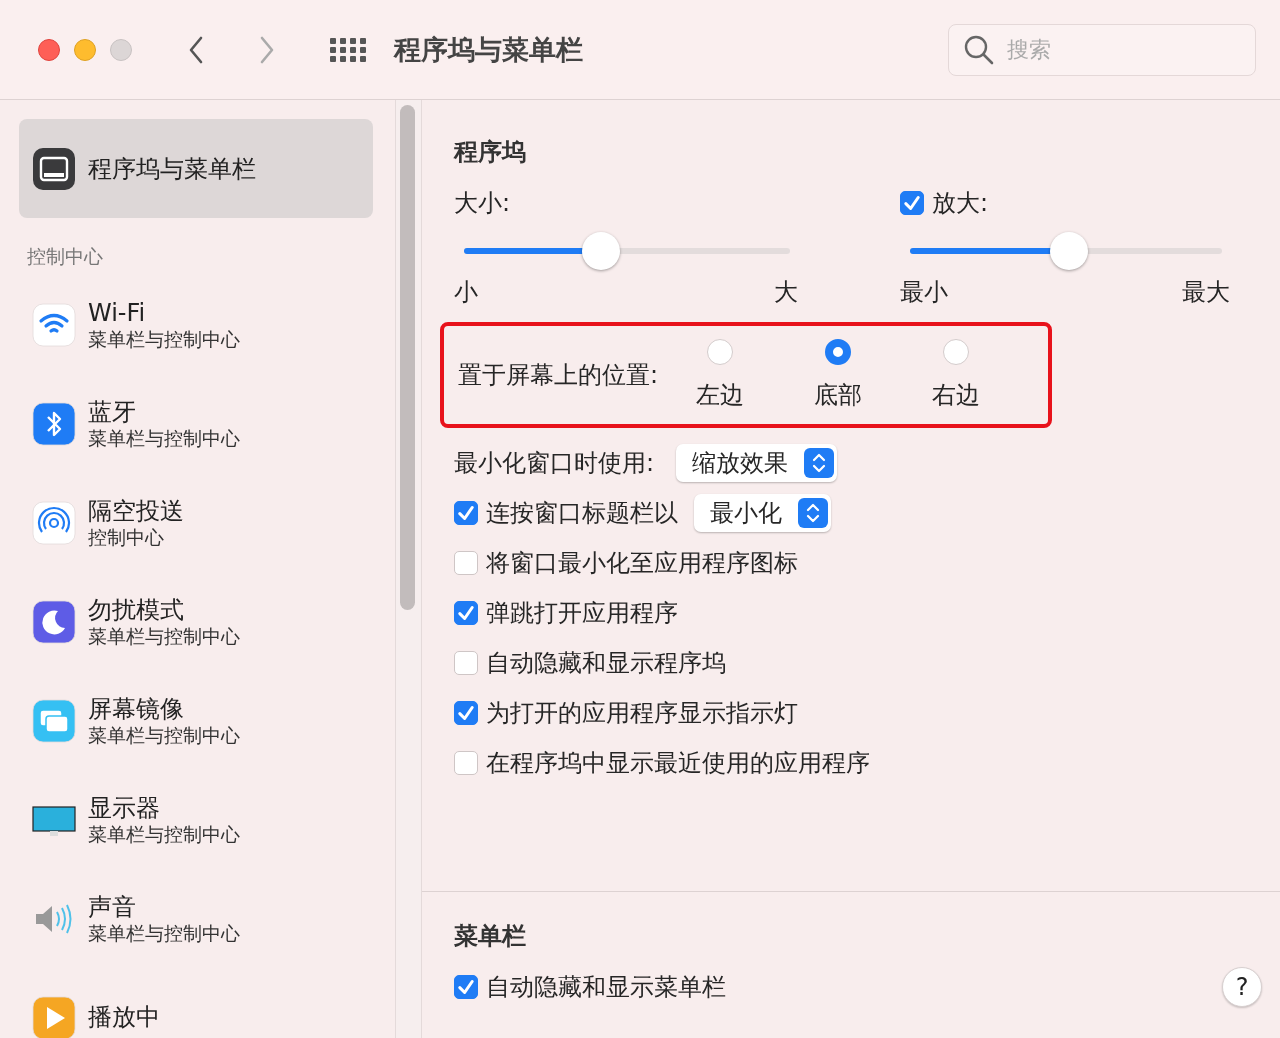 Image resolution: width=1280 pixels, height=1038 pixels. I want to click on section-heading: 程序坞, so click(490, 152).